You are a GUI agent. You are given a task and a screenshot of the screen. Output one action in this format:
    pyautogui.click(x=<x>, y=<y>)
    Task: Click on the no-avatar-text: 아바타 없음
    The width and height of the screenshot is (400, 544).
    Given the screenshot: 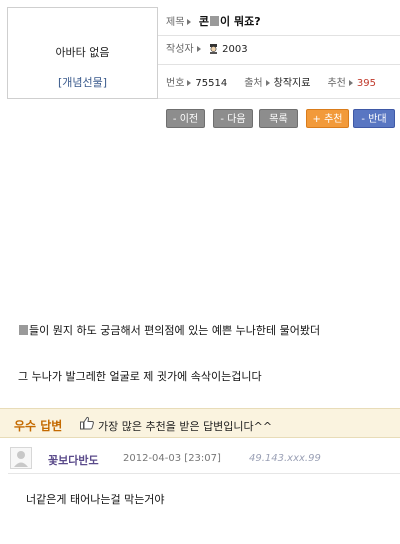 What is the action you would take?
    pyautogui.click(x=82, y=52)
    